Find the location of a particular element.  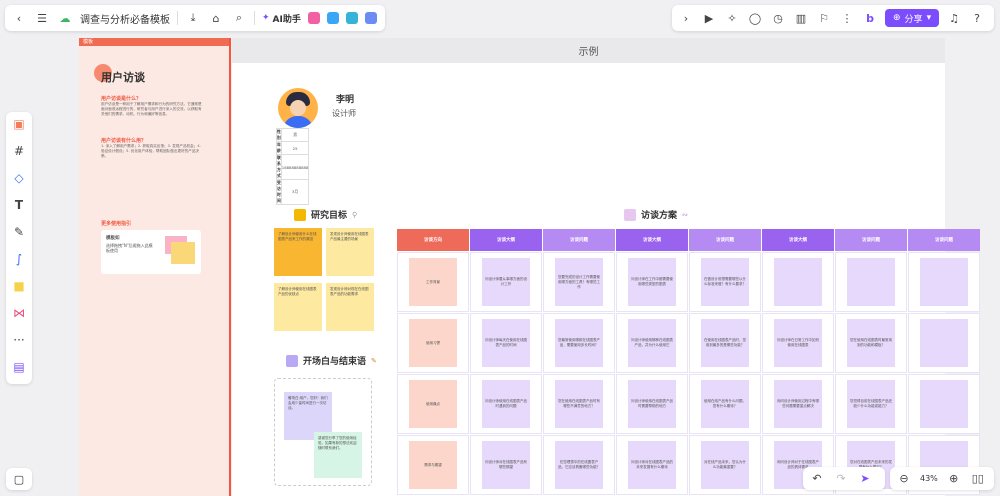

sticky-note: 需求与期望 is located at coordinates (433, 465).